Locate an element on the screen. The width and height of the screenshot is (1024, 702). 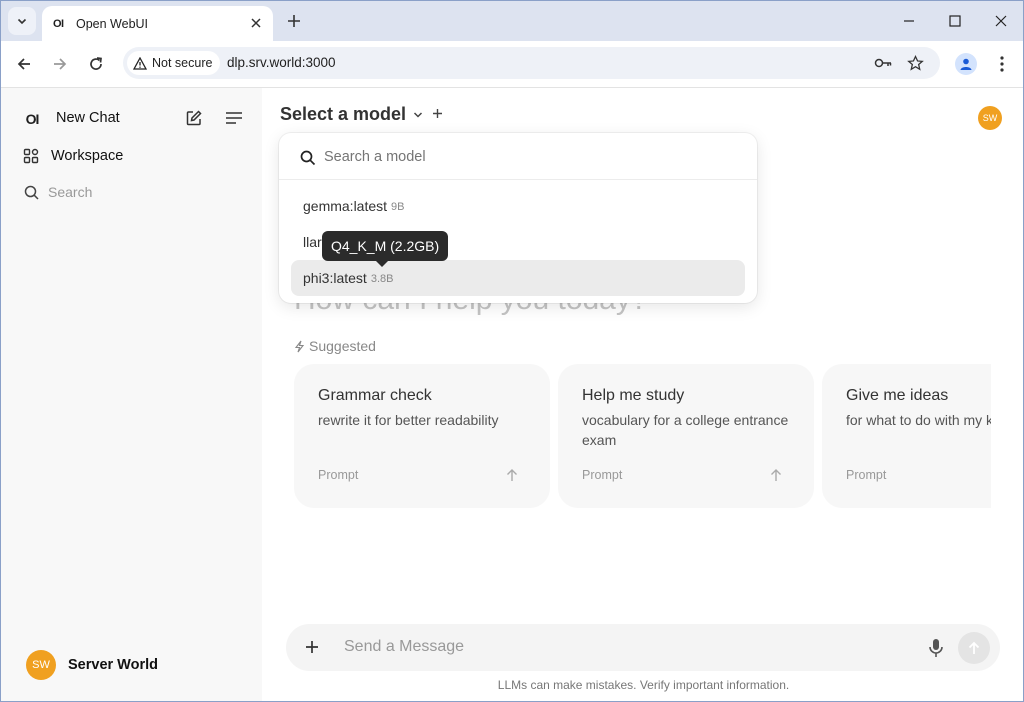
model-name: phi3:latest is located at coordinates (335, 278).